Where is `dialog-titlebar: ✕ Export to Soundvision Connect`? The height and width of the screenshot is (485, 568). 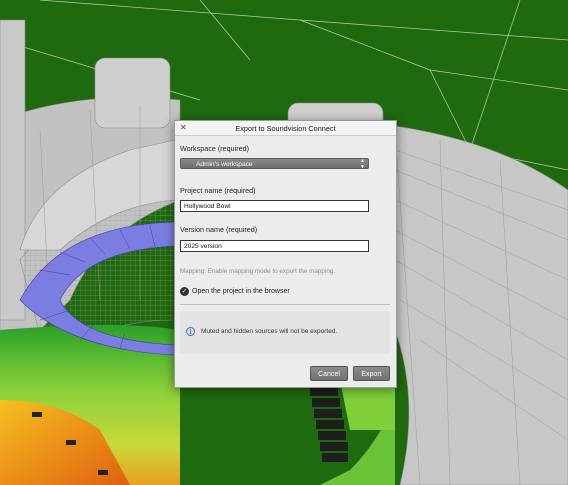 dialog-titlebar: ✕ Export to Soundvision Connect is located at coordinates (285, 128).